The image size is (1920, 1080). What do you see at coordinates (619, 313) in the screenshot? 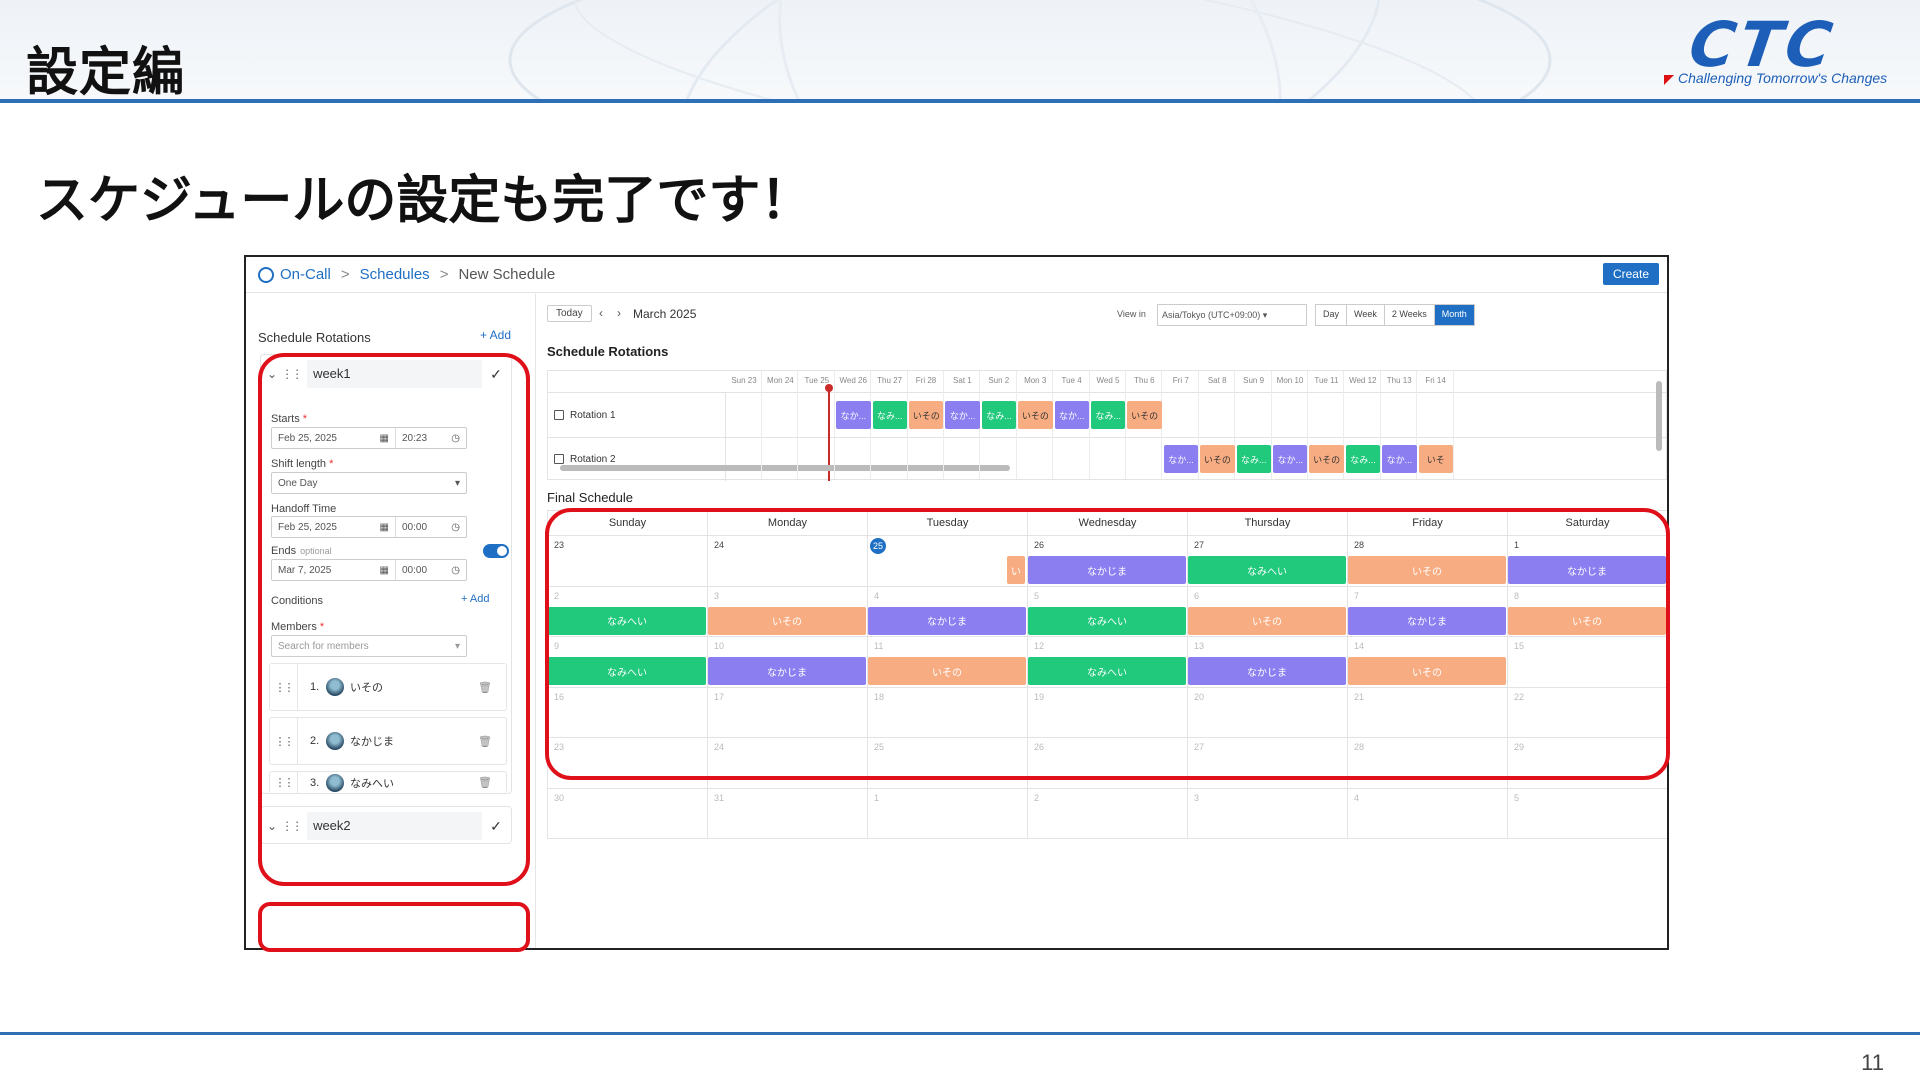
I see `chevron-right-icon: ›` at bounding box center [619, 313].